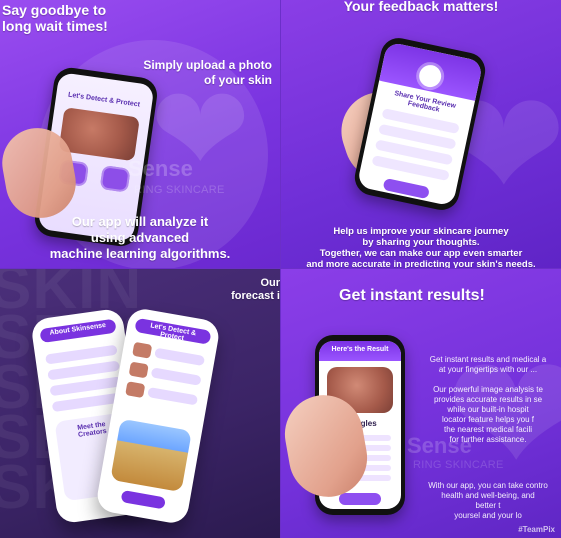 The height and width of the screenshot is (538, 561). What do you see at coordinates (55, 18) in the screenshot?
I see `panel-top-text: Say goodbye to long wait times!` at bounding box center [55, 18].